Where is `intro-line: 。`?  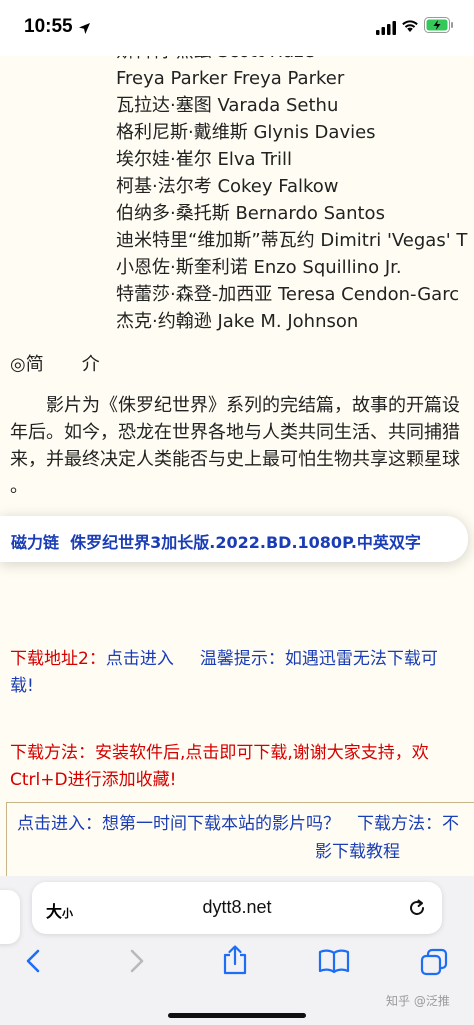 intro-line: 。 is located at coordinates (19, 486).